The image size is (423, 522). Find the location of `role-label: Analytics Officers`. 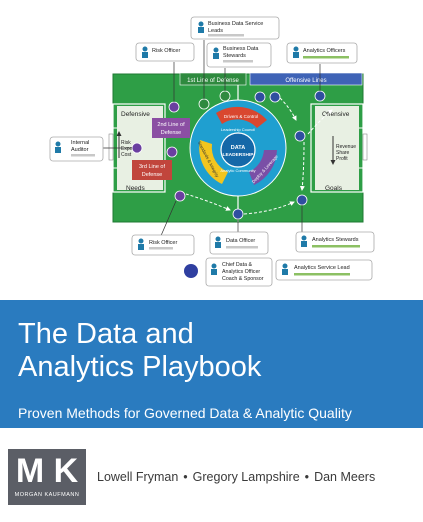

role-label: Analytics Officers is located at coordinates (324, 51).